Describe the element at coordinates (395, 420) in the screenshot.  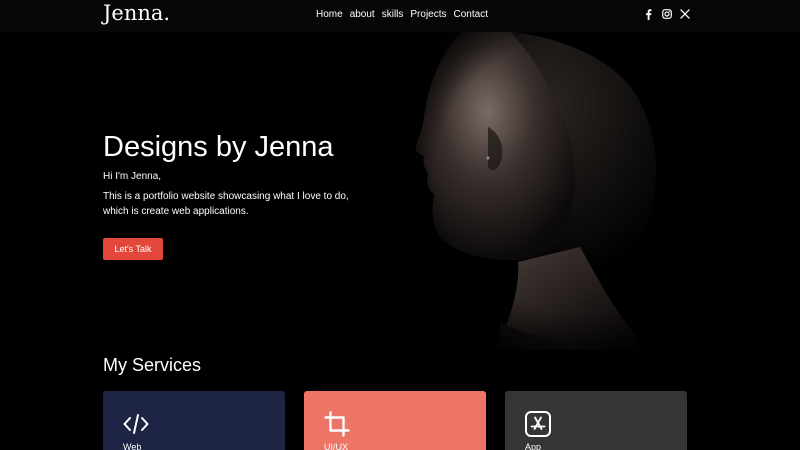
I see `service-card-uiux: UI/UX` at that location.